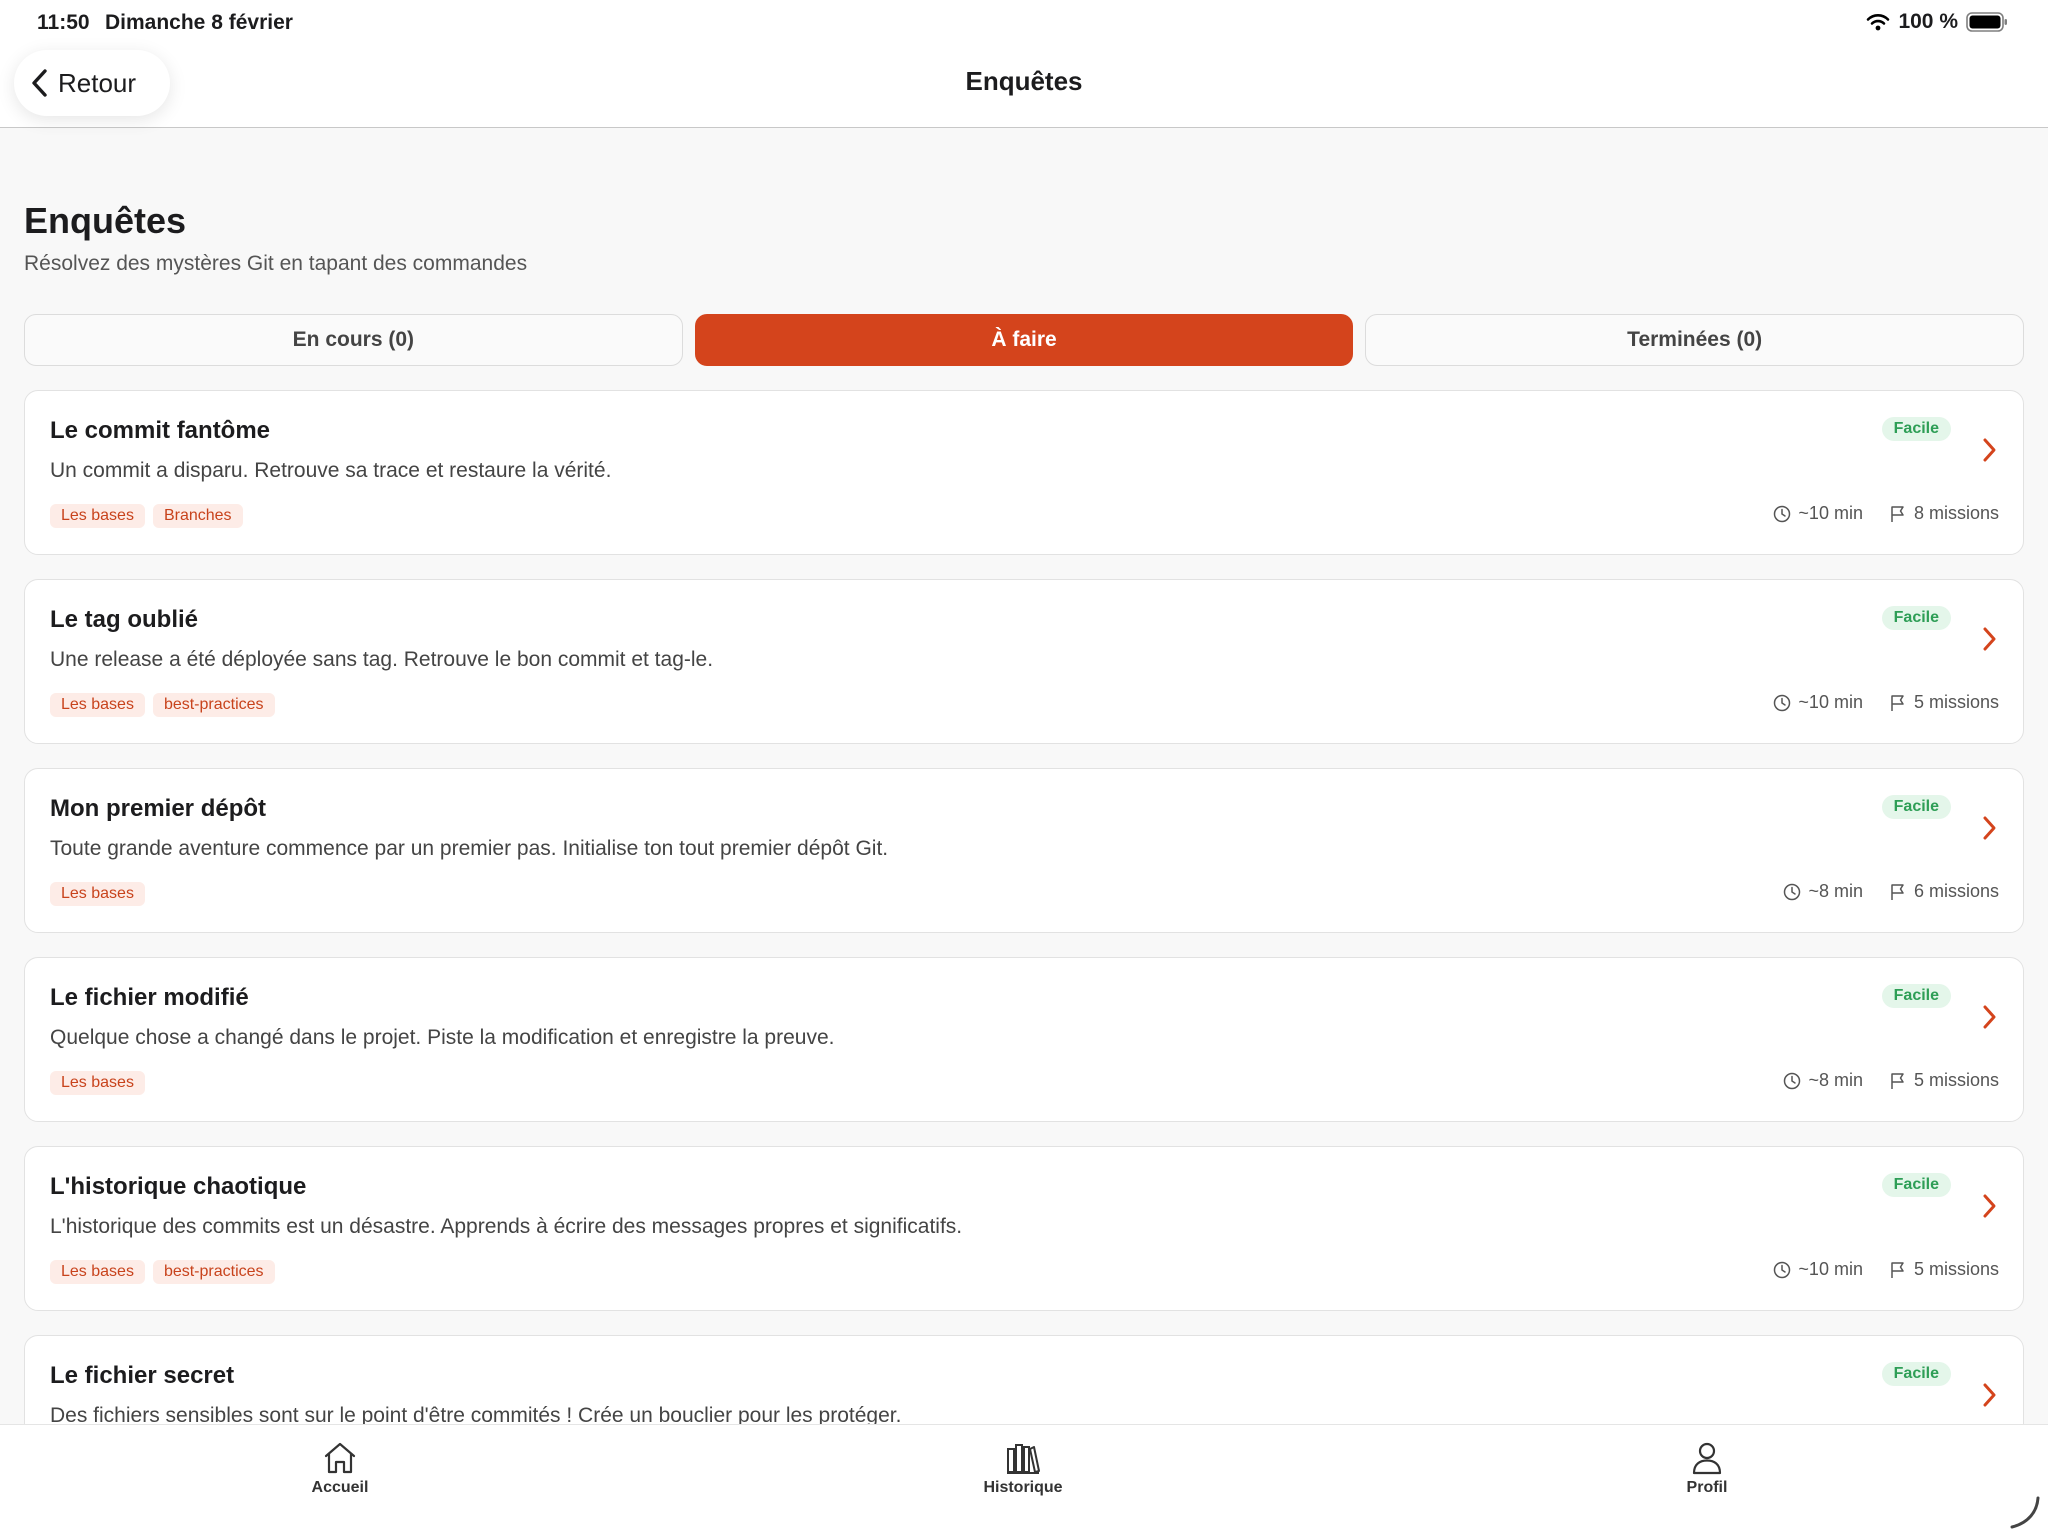 This screenshot has height=1536, width=2048. What do you see at coordinates (340, 1458) in the screenshot?
I see `home-icon` at bounding box center [340, 1458].